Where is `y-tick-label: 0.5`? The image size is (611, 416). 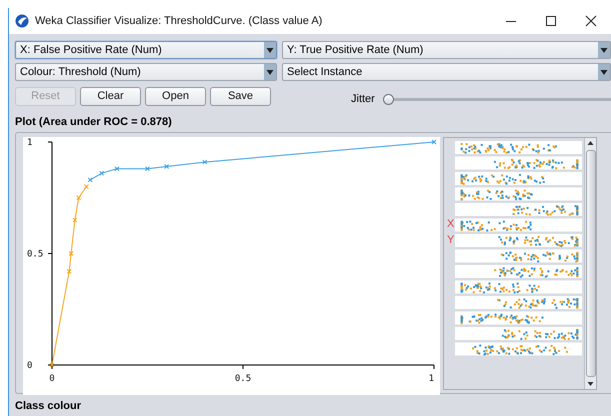
y-tick-label: 0.5 is located at coordinates (35, 255).